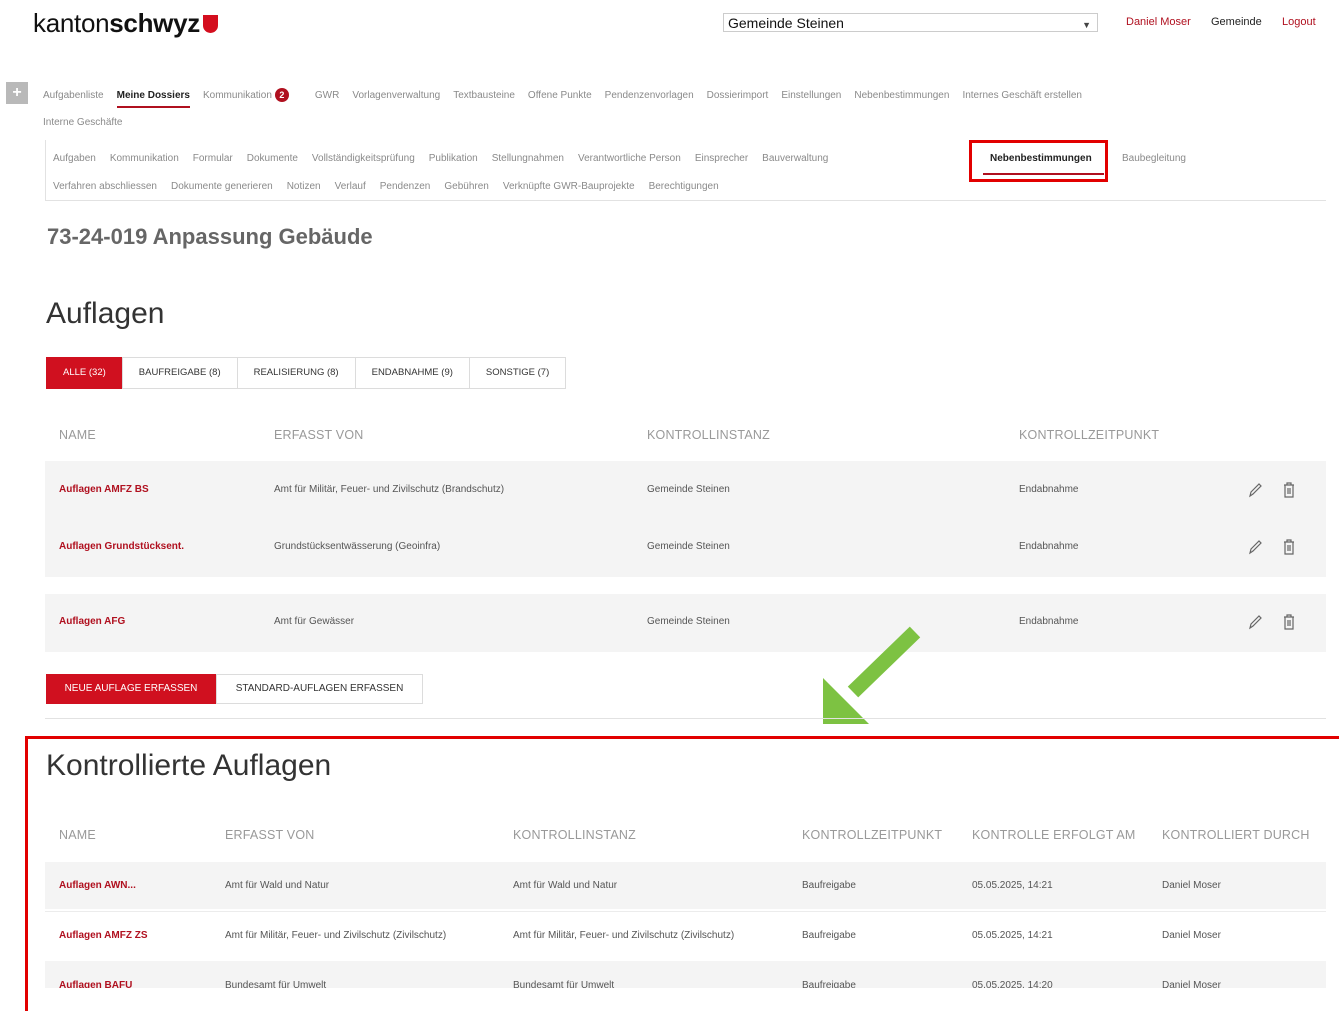 This screenshot has width=1339, height=1011. Describe the element at coordinates (901, 95) in the screenshot. I see `nav-nebenbestimmungen: Nebenbestimmungen` at that location.